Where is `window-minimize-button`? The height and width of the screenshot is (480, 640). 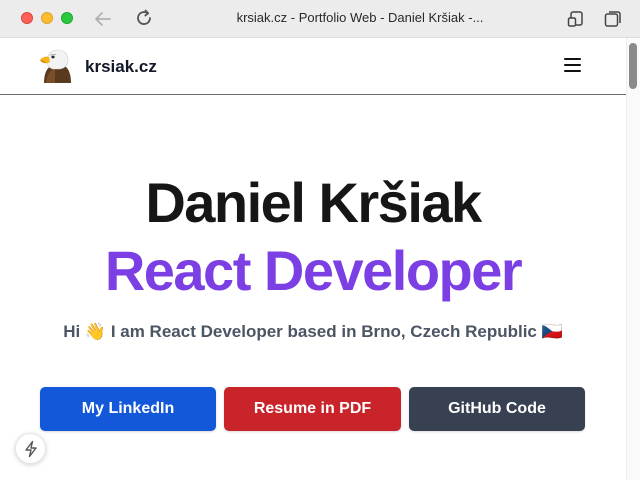 window-minimize-button is located at coordinates (47, 18).